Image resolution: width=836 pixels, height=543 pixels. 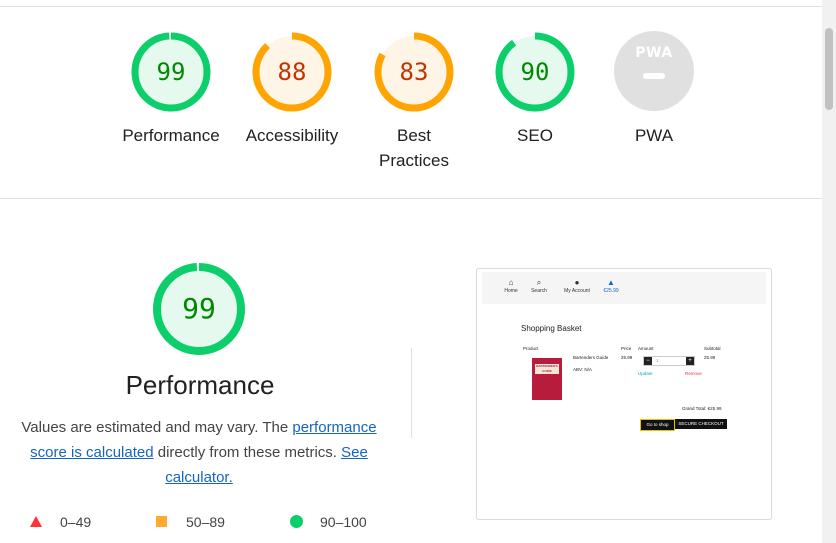 I want to click on thumb-qty-stepper: − 1 +, so click(x=669, y=361).